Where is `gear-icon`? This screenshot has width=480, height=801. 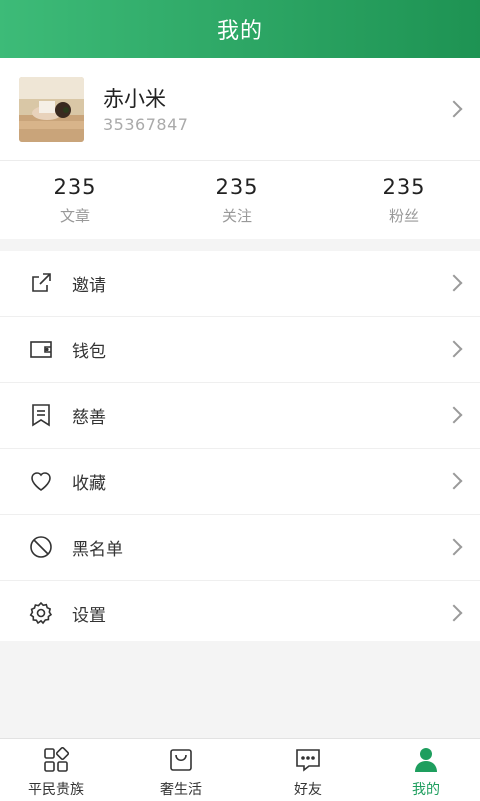
gear-icon is located at coordinates (41, 613).